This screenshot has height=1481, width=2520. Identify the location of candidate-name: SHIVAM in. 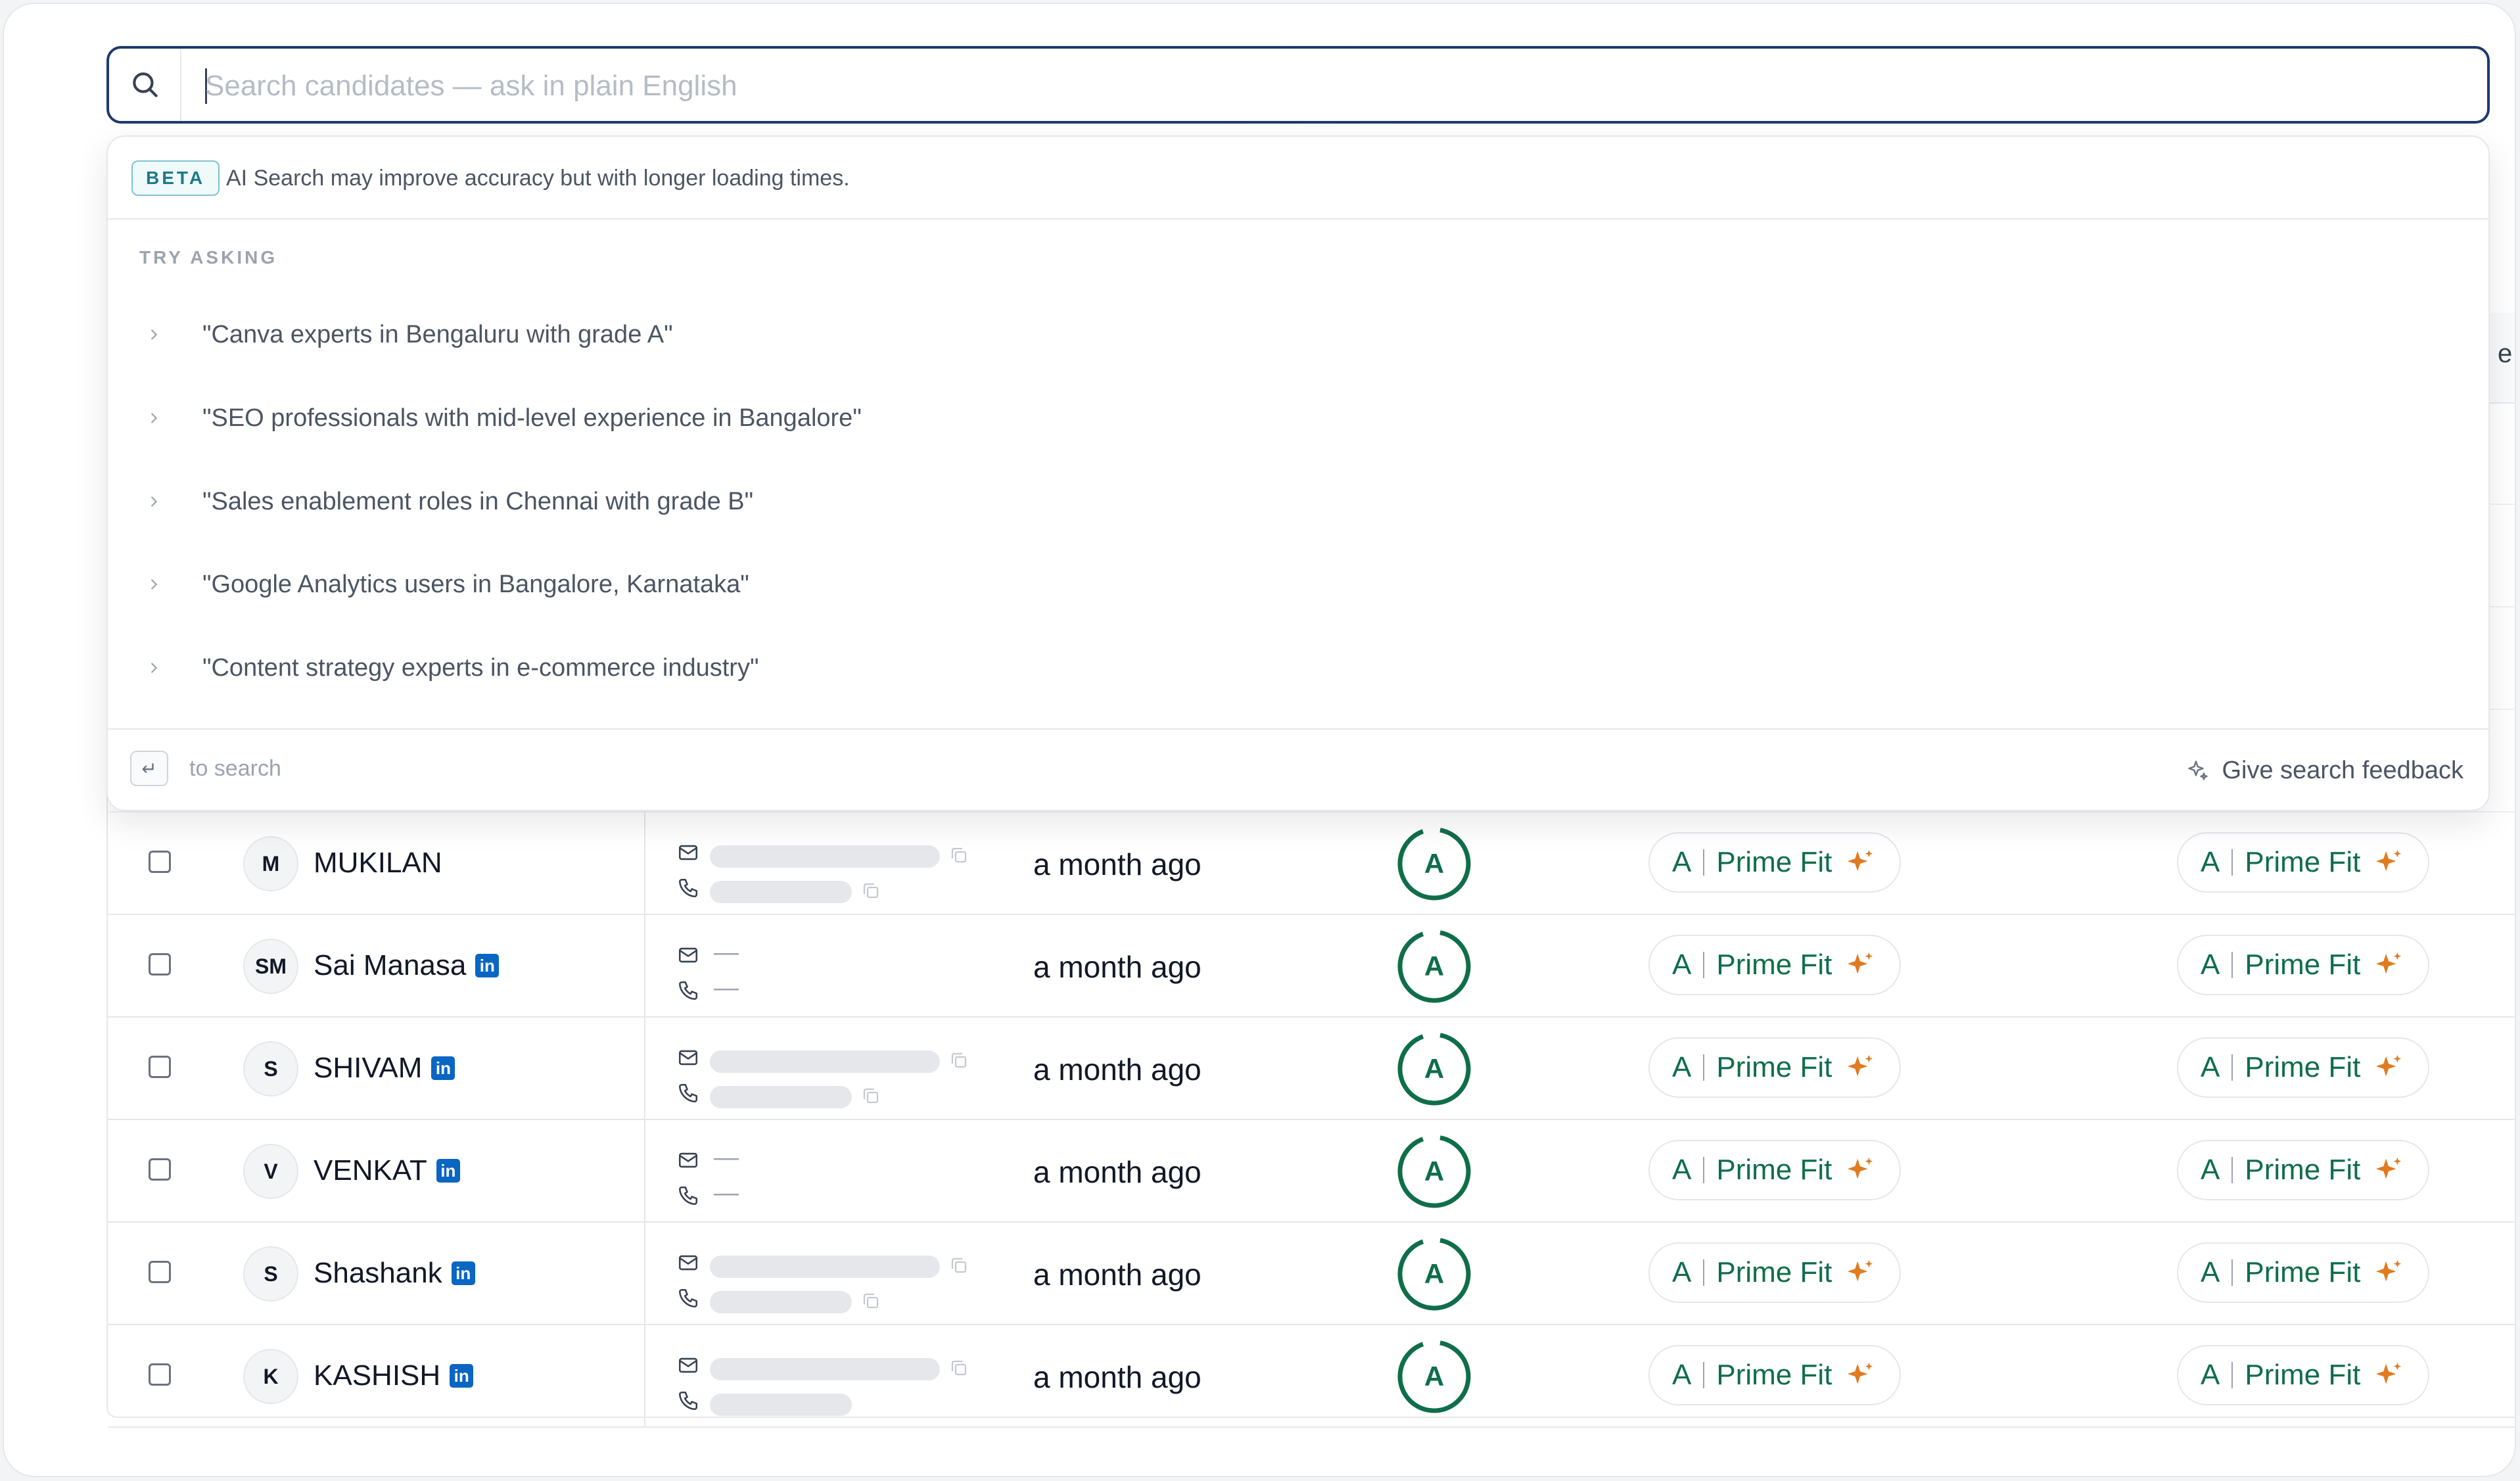
(384, 1068).